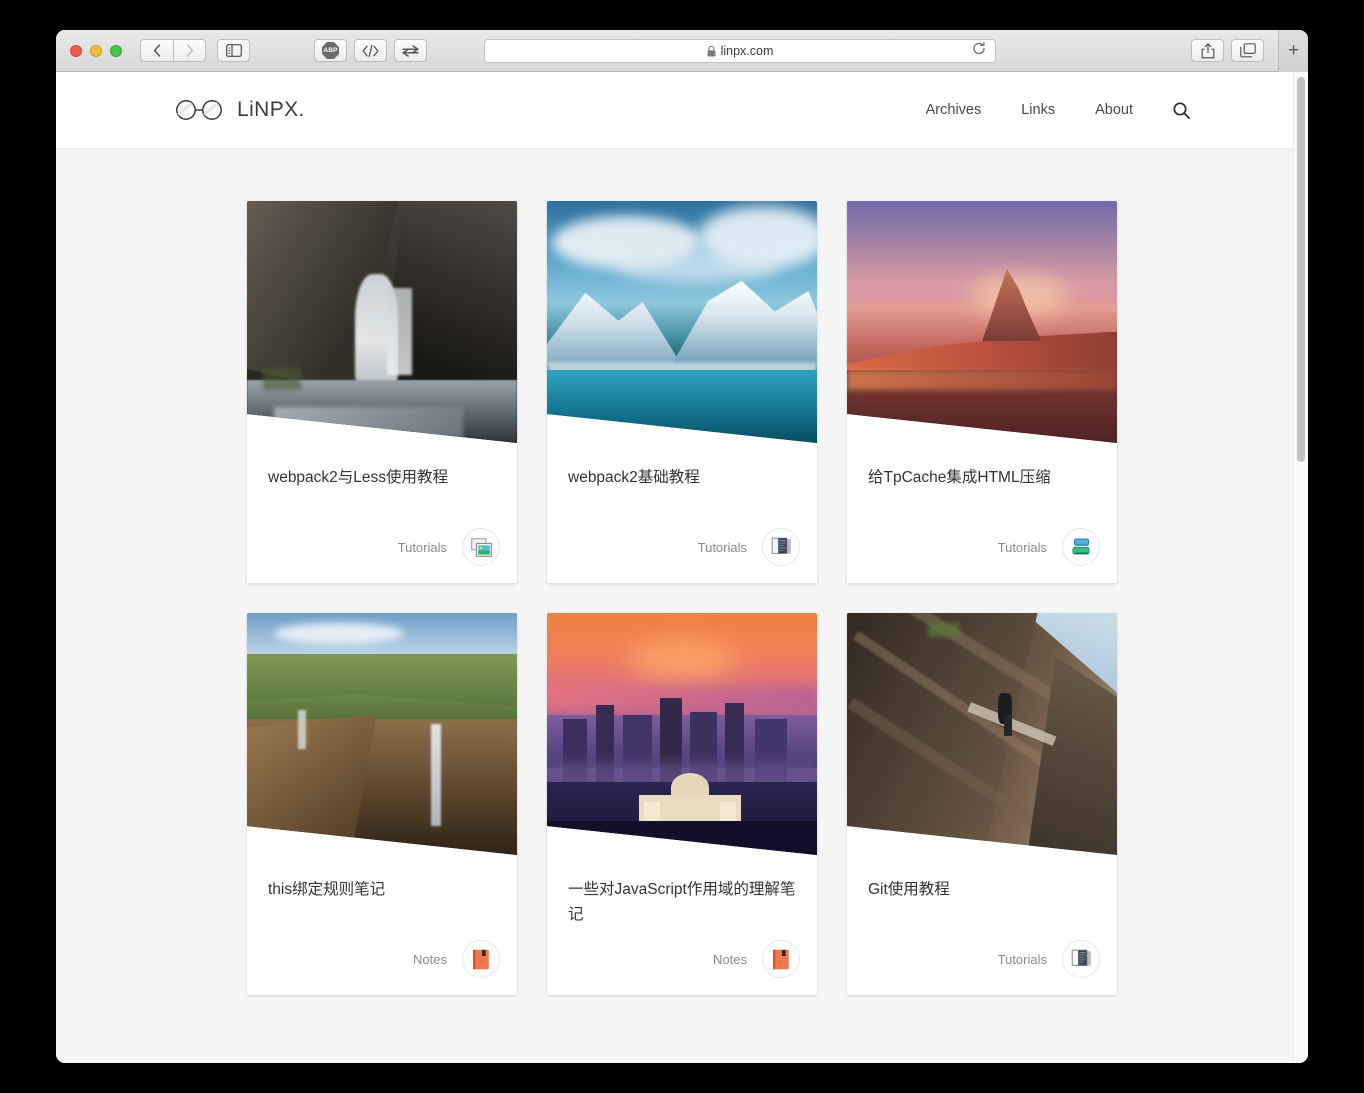  I want to click on toolbar-right-group, so click(1227, 50).